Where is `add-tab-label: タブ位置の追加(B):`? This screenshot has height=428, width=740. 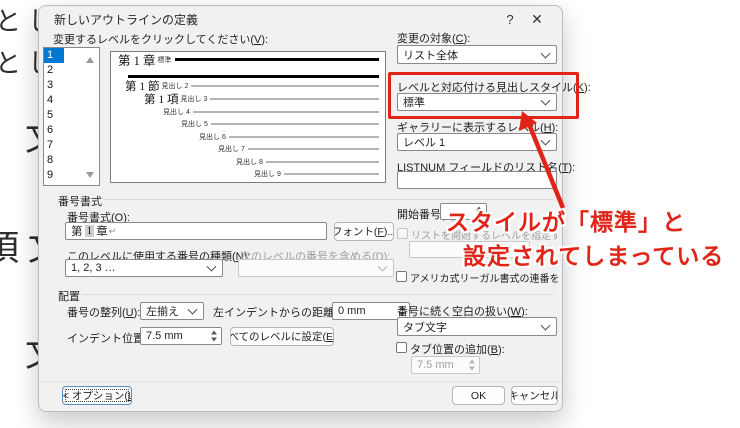 add-tab-label: タブ位置の追加(B): is located at coordinates (457, 350).